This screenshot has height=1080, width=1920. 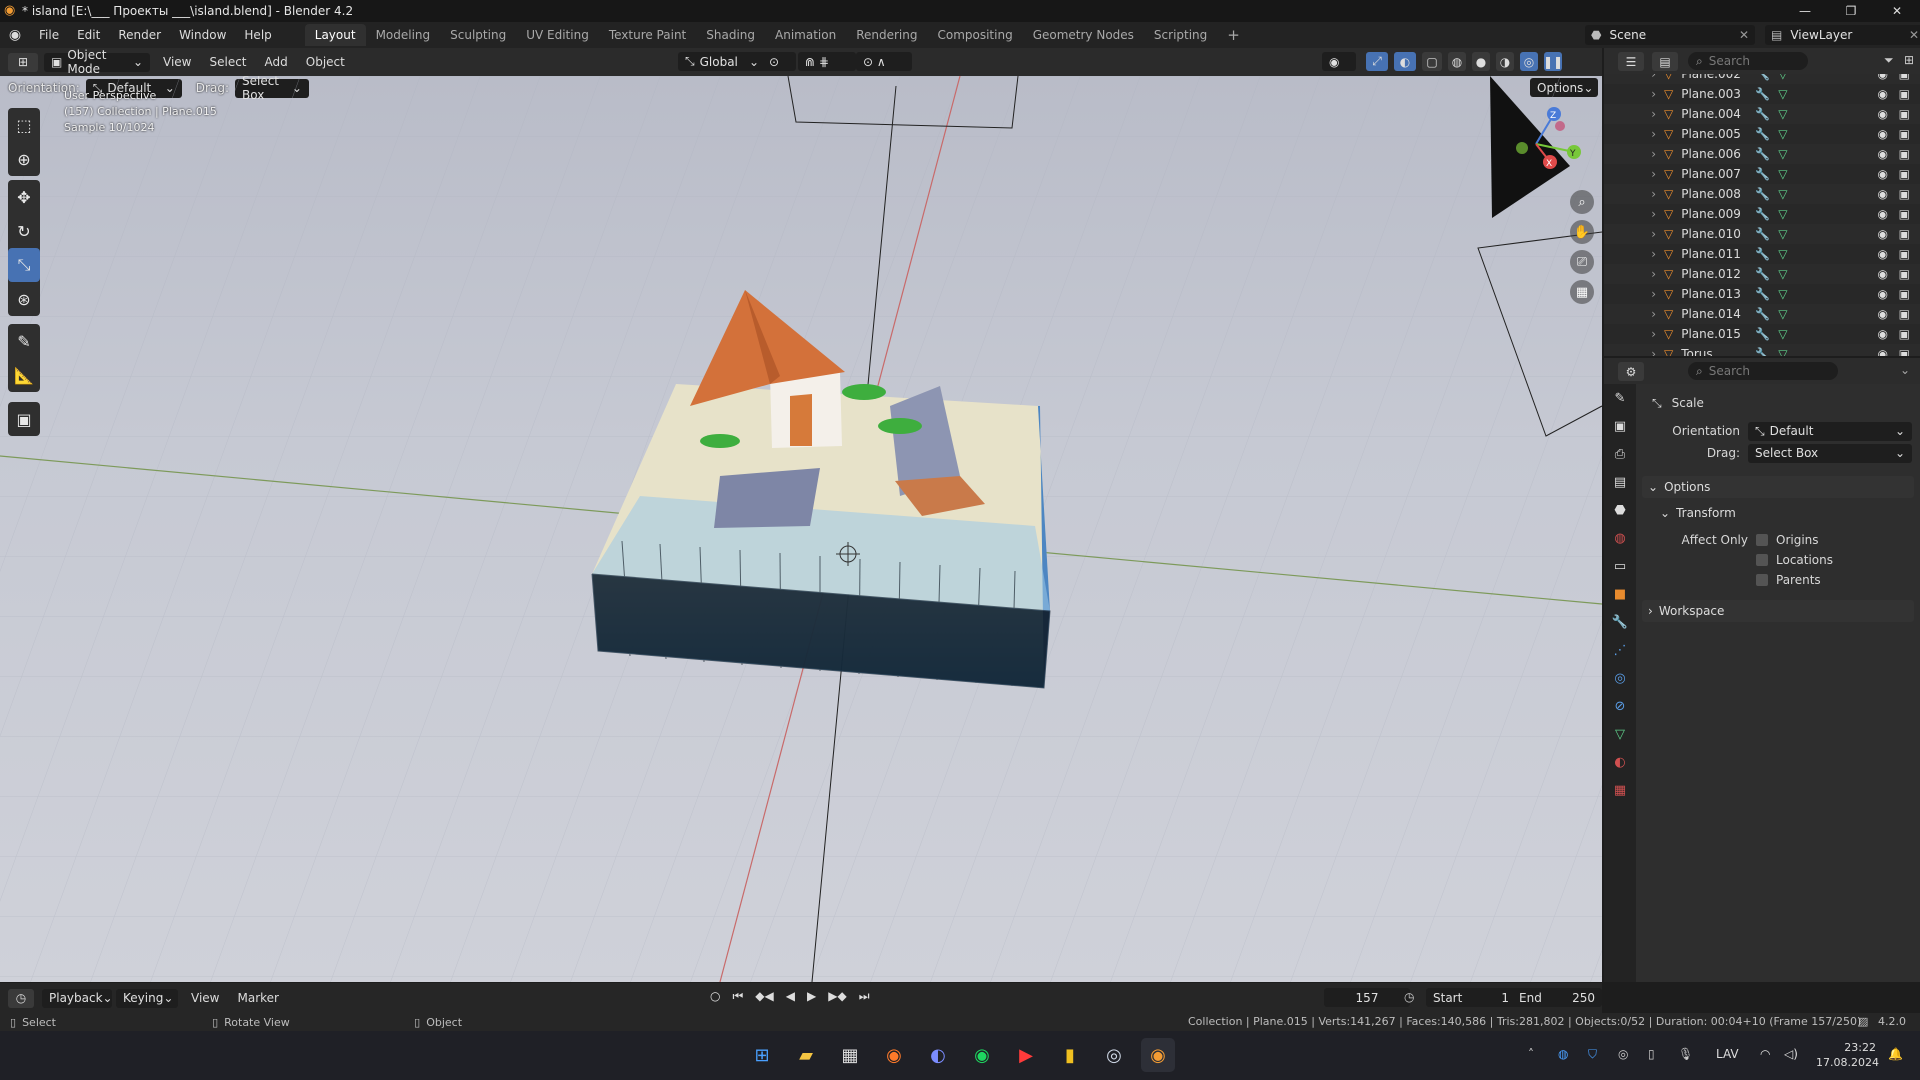 What do you see at coordinates (864, 996) in the screenshot?
I see `jump-end-icon: ⏭` at bounding box center [864, 996].